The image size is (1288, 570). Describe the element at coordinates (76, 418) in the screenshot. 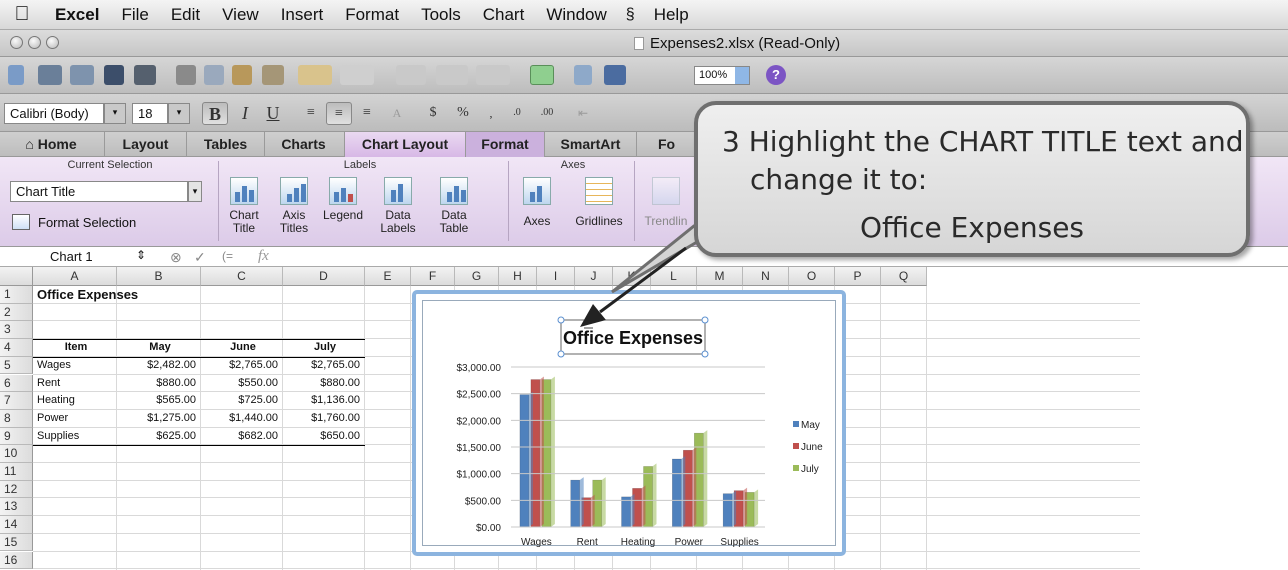

I see `cell-item: Power` at that location.